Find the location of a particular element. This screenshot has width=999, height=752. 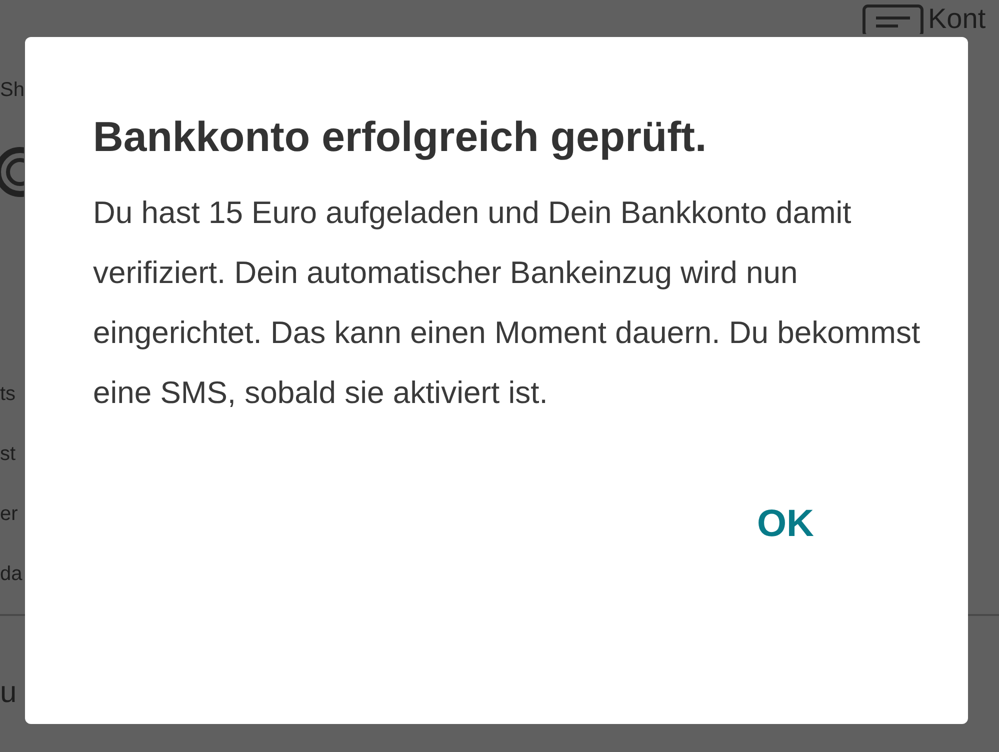

ok-button: OK is located at coordinates (785, 524).